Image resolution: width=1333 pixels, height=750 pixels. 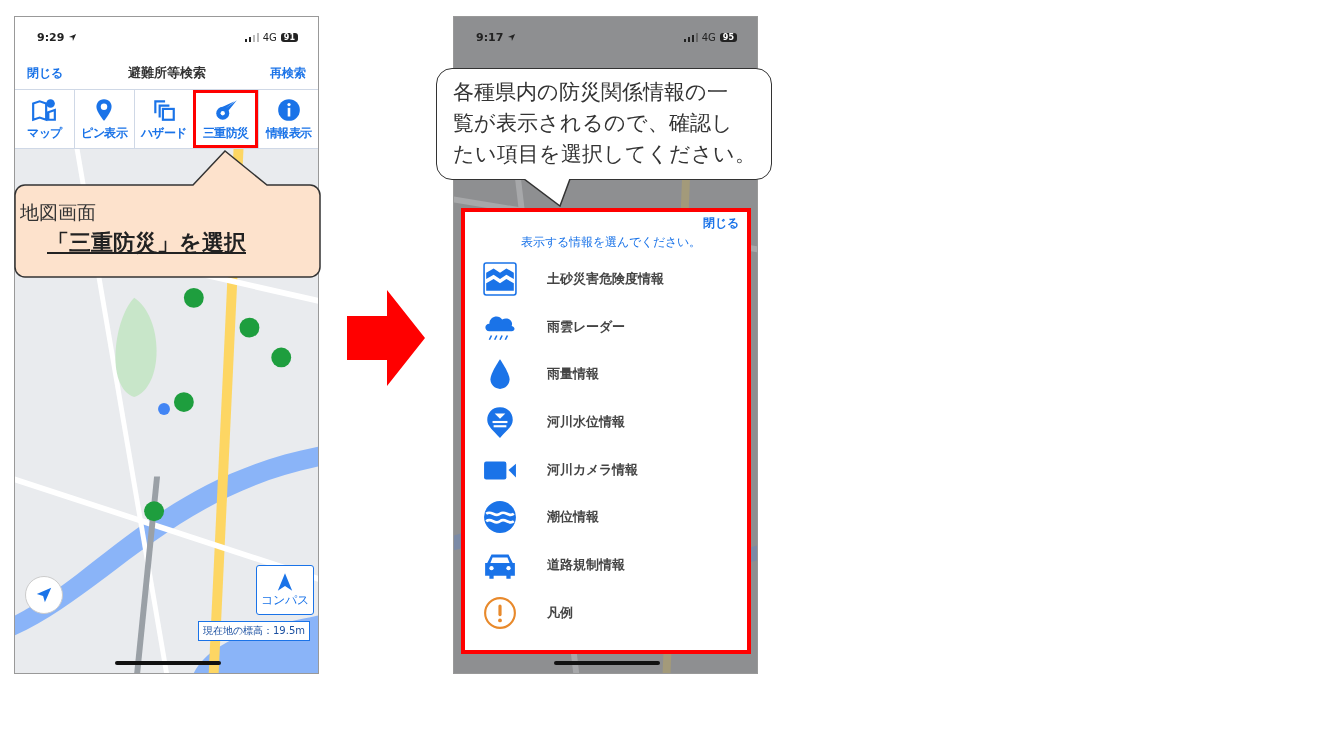 What do you see at coordinates (611, 242) in the screenshot?
I see `sheet-prompt: 表示する情報を選んでください。` at bounding box center [611, 242].